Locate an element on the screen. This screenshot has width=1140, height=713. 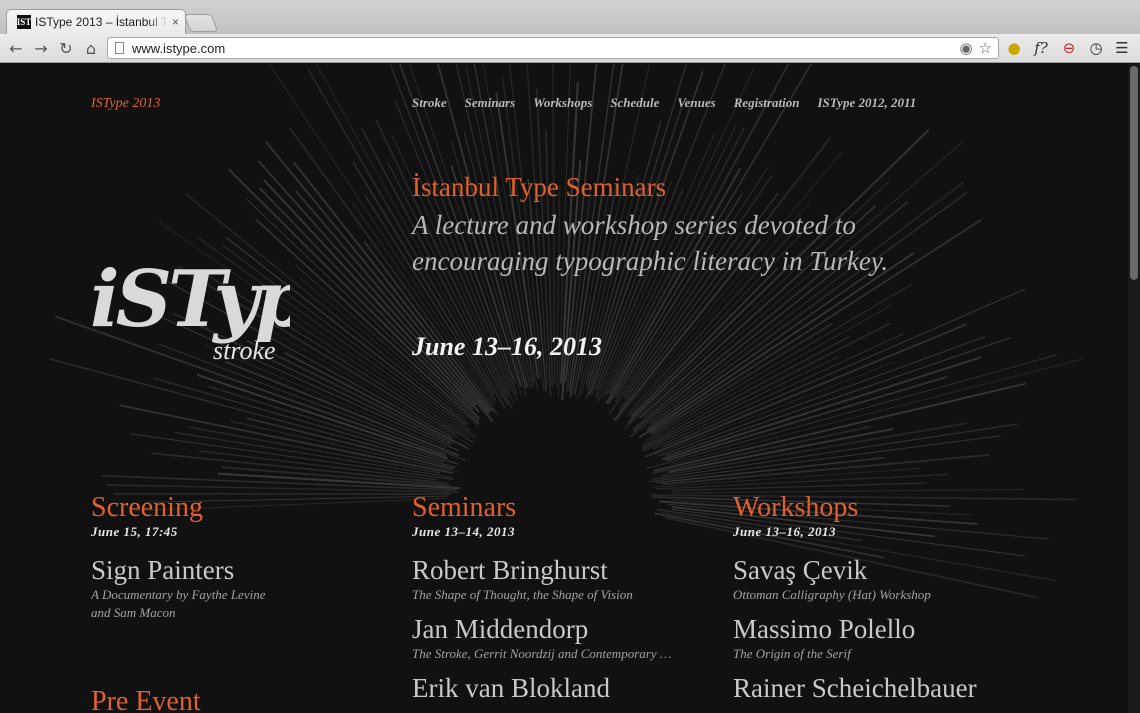
workshops-heading: Workshops is located at coordinates (855, 508).